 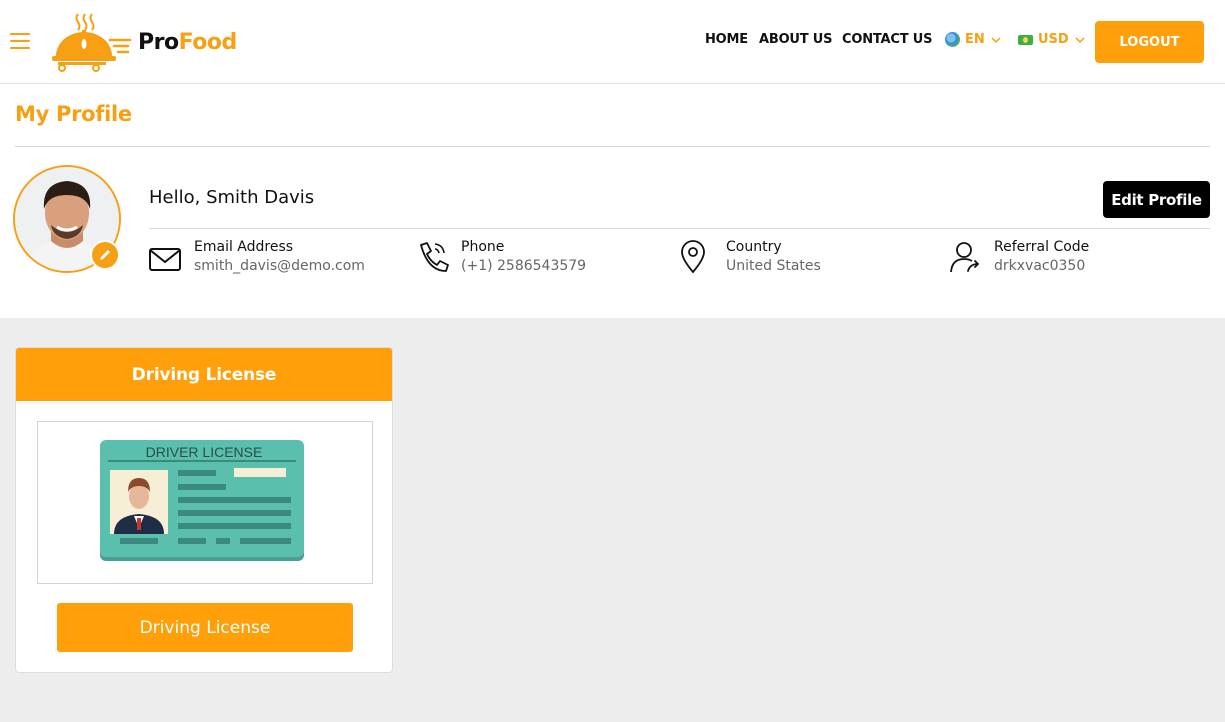 I want to click on phone-value: (+1) 2586543579, so click(x=524, y=266).